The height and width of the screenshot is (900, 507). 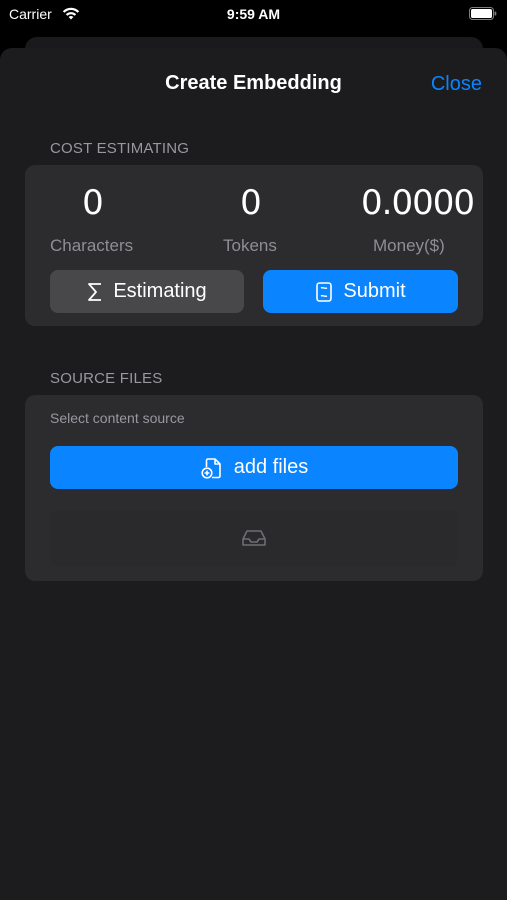 I want to click on submit-label: Submit, so click(x=374, y=291).